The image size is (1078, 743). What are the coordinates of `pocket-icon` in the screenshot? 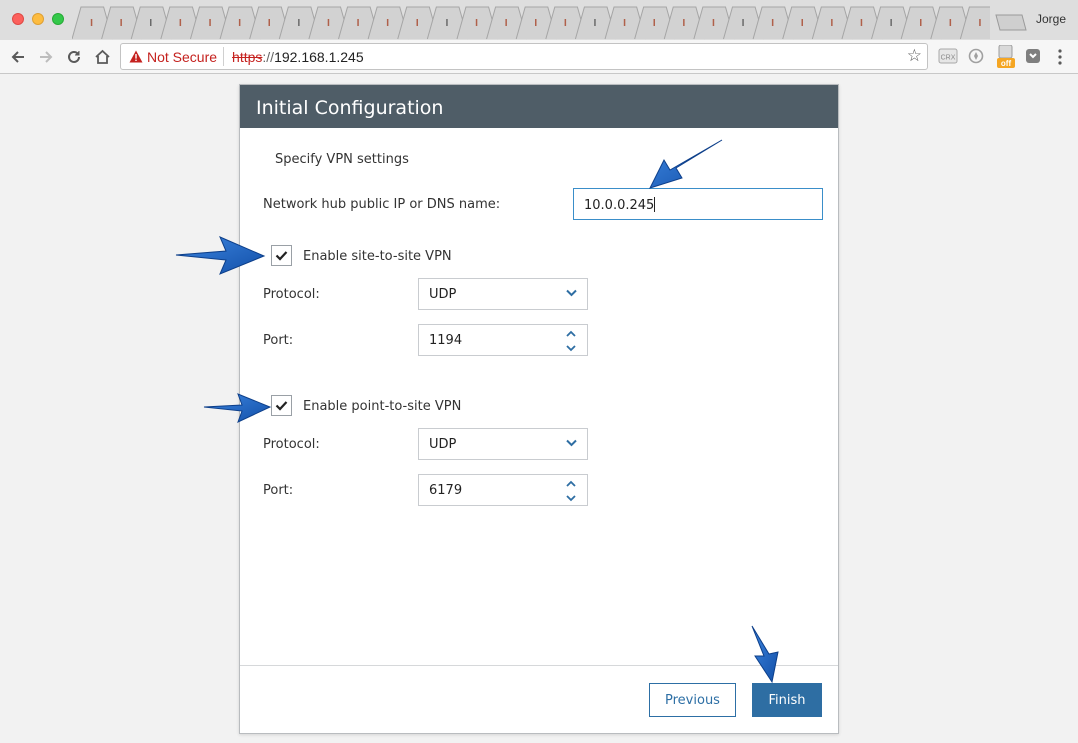 It's located at (1033, 57).